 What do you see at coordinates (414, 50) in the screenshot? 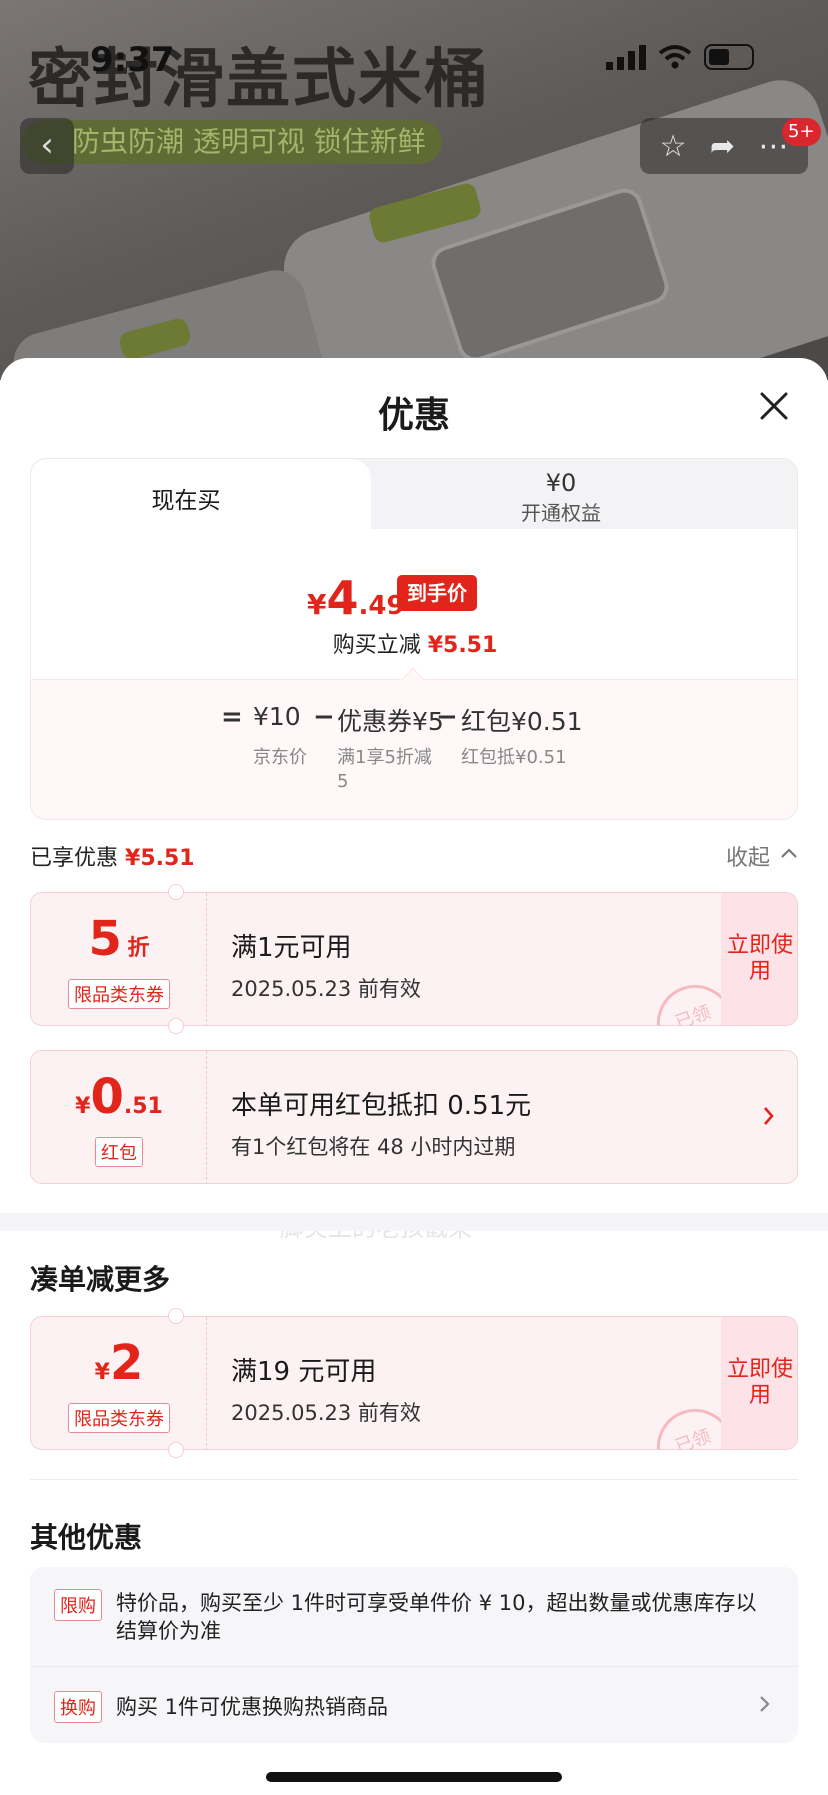
I see `status-bar: 9:37` at bounding box center [414, 50].